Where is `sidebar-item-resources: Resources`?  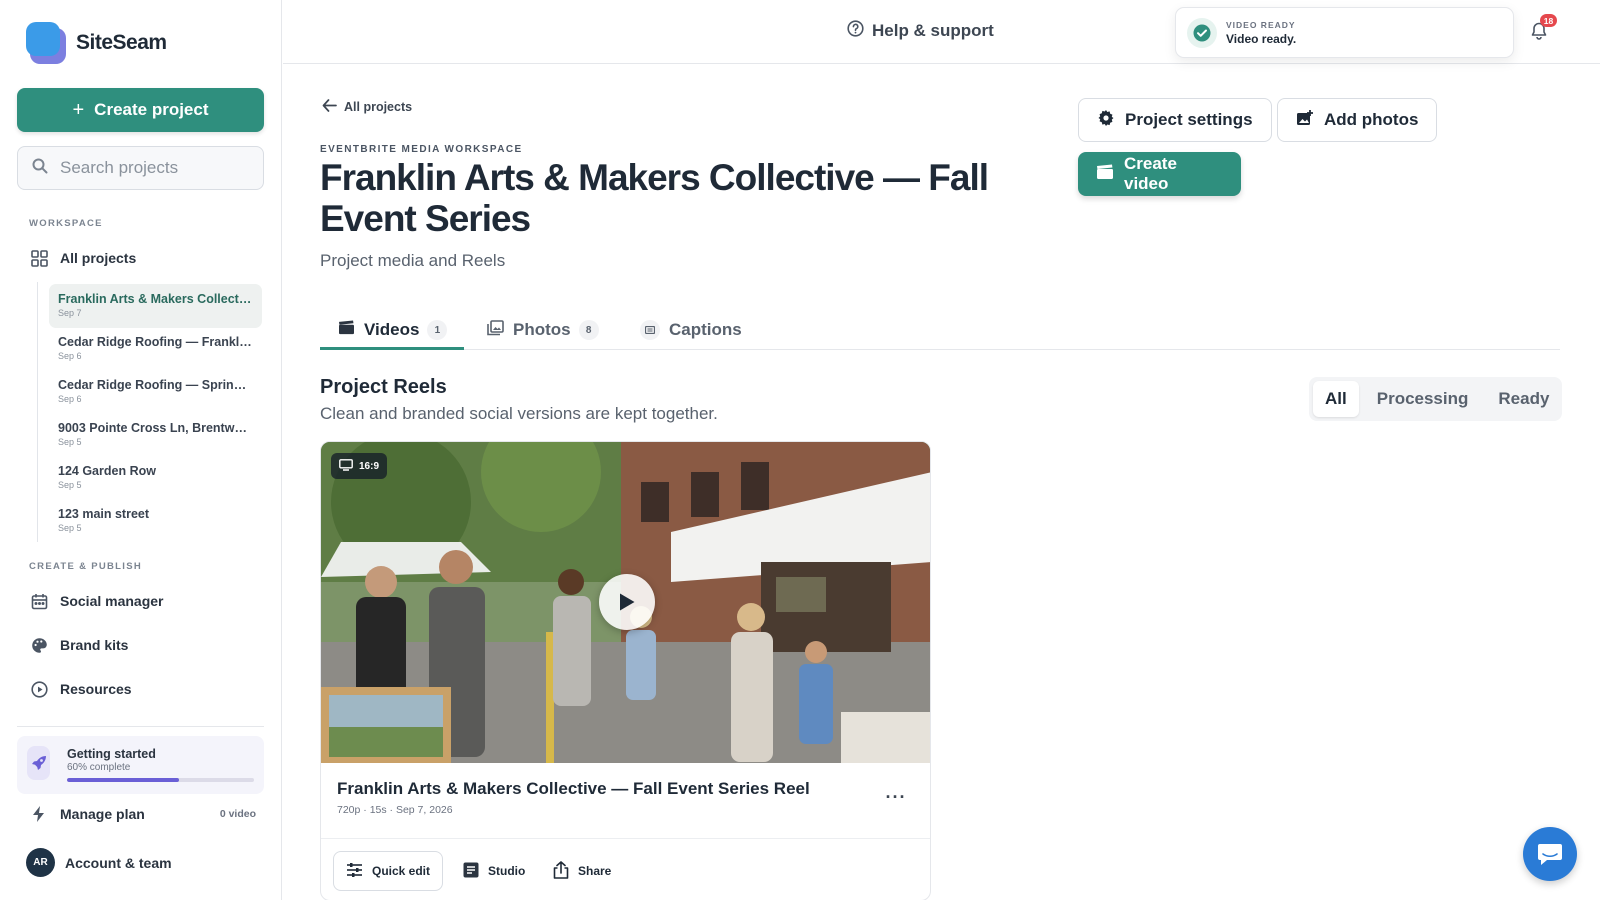 sidebar-item-resources: Resources is located at coordinates (80, 689).